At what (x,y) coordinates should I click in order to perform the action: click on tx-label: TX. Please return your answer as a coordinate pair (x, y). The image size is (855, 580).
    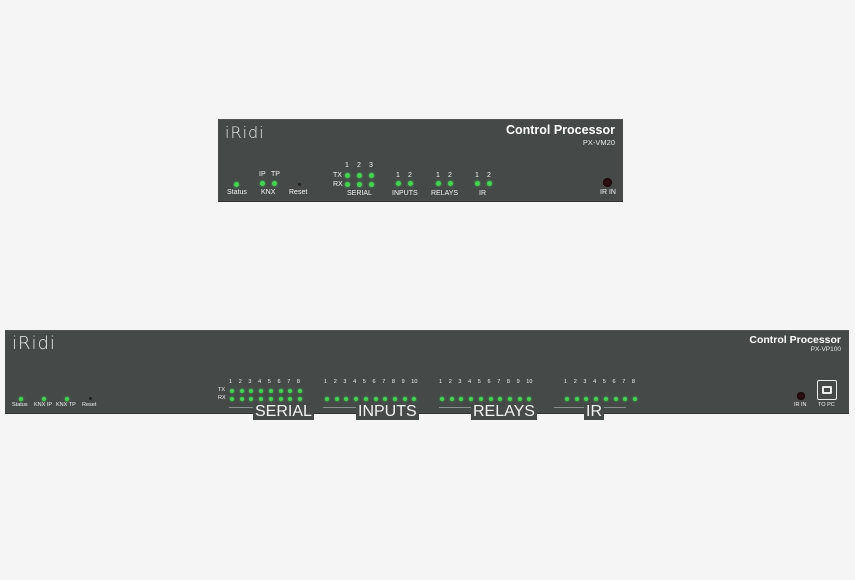
    Looking at the image, I should click on (337, 175).